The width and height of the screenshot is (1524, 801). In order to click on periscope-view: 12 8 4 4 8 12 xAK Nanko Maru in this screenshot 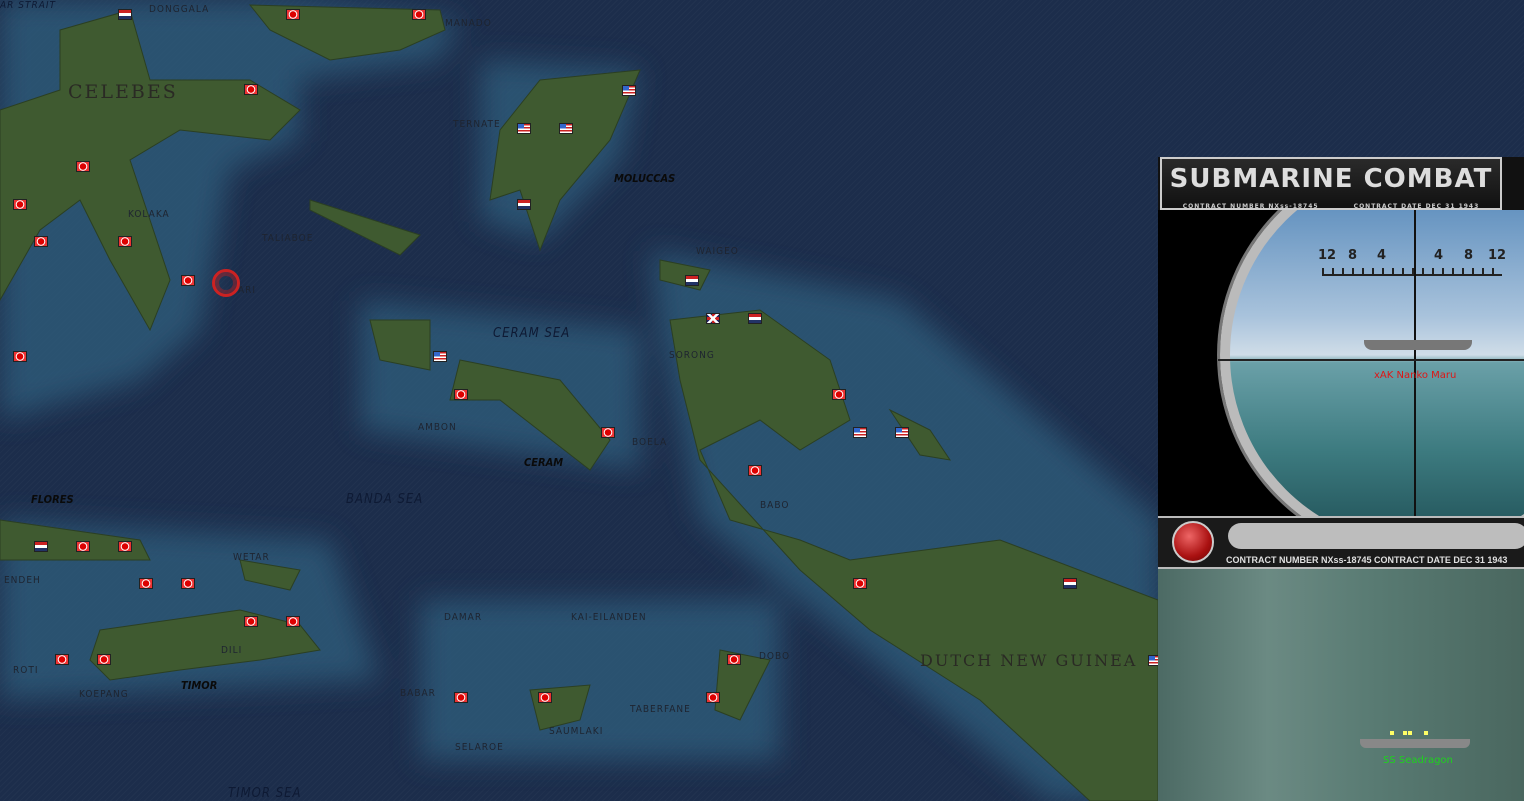, I will do `click(1341, 363)`.